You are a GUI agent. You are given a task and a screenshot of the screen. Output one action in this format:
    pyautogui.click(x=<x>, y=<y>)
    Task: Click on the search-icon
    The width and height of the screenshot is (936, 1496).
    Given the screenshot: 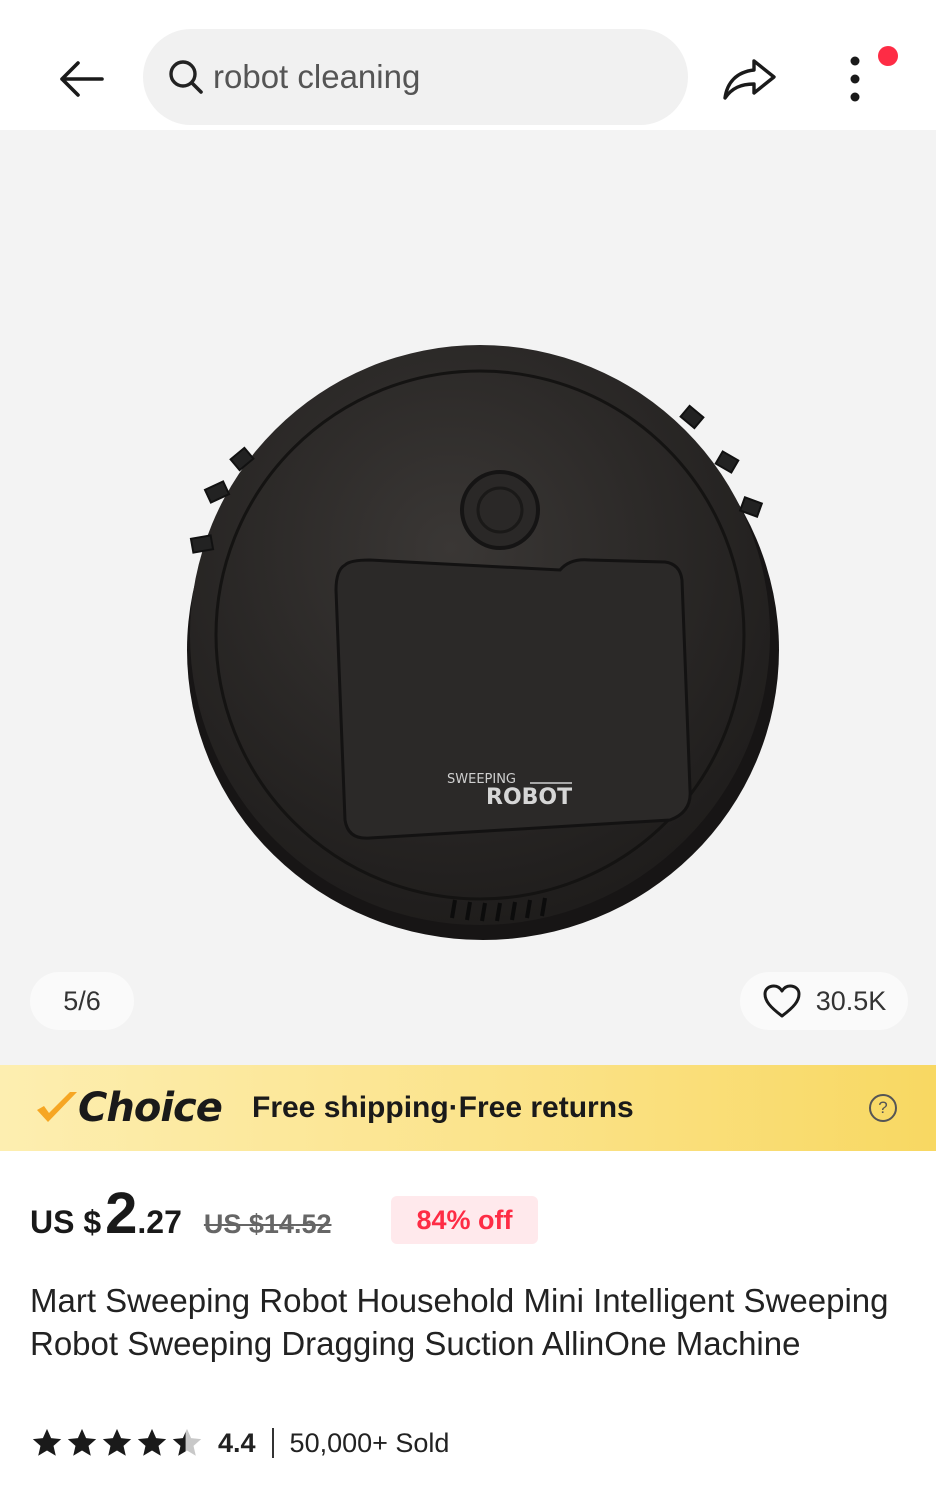 What is the action you would take?
    pyautogui.click(x=186, y=77)
    